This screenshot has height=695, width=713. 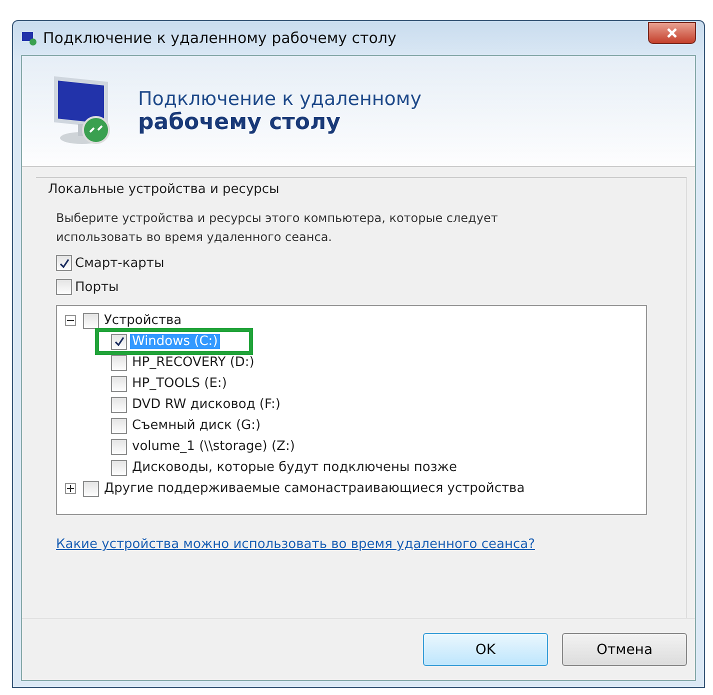 What do you see at coordinates (193, 362) in the screenshot?
I see `tree-item: HP_RECOVERY (D:)` at bounding box center [193, 362].